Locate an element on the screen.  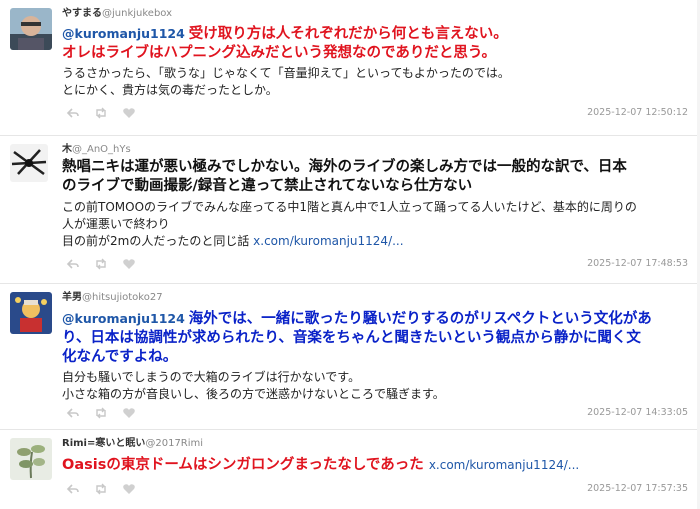
tweet-text-line: オレはライブはハプニング込みだという発想なのでありだと思う。 is located at coordinates (279, 53).